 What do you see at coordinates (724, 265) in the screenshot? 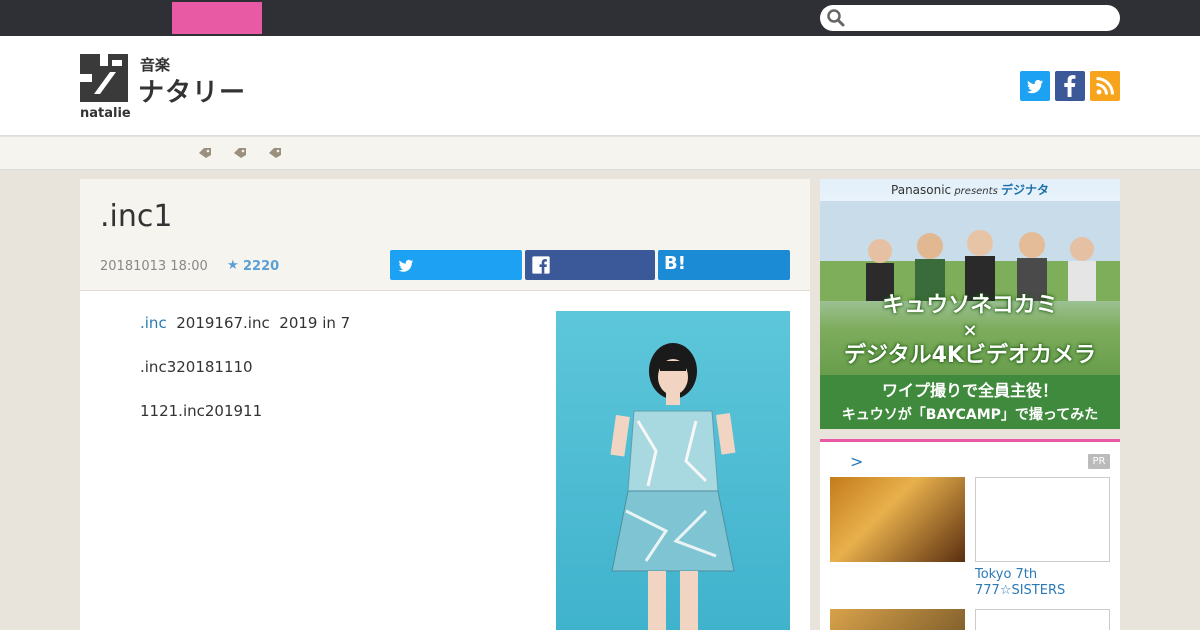
I see `share-hatena-button: B!` at bounding box center [724, 265].